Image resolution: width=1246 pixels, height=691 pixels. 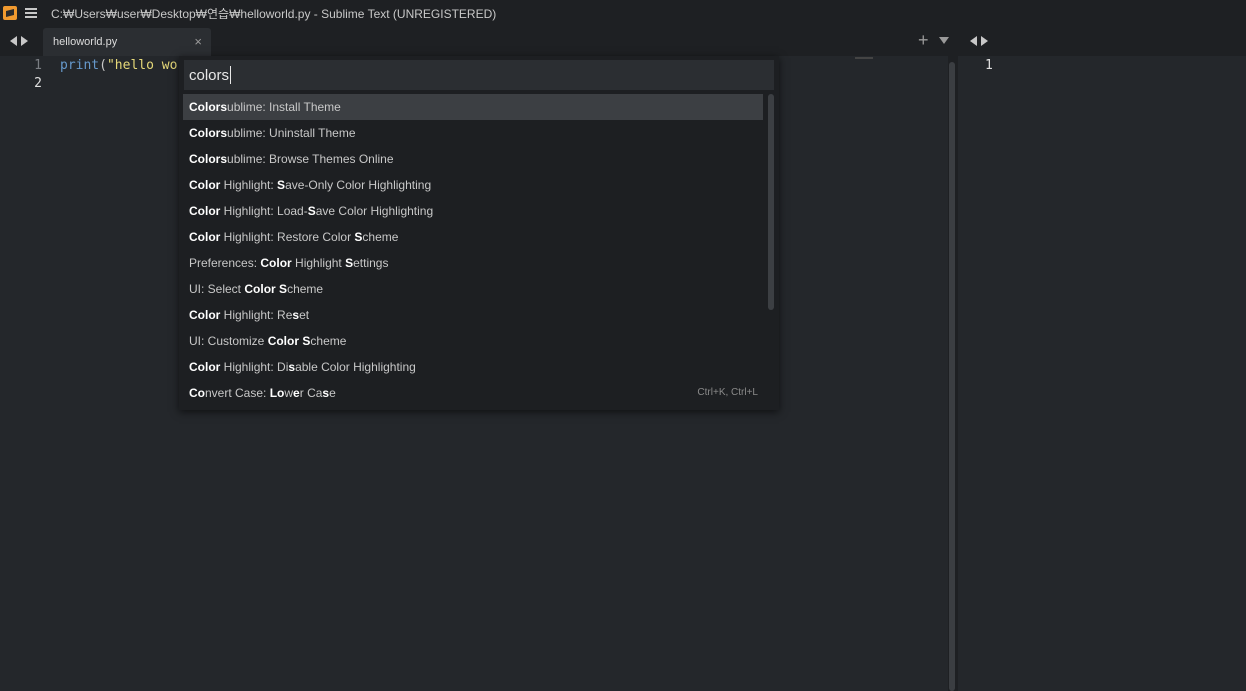 I want to click on new-tab-plus-icon: +, so click(x=923, y=40).